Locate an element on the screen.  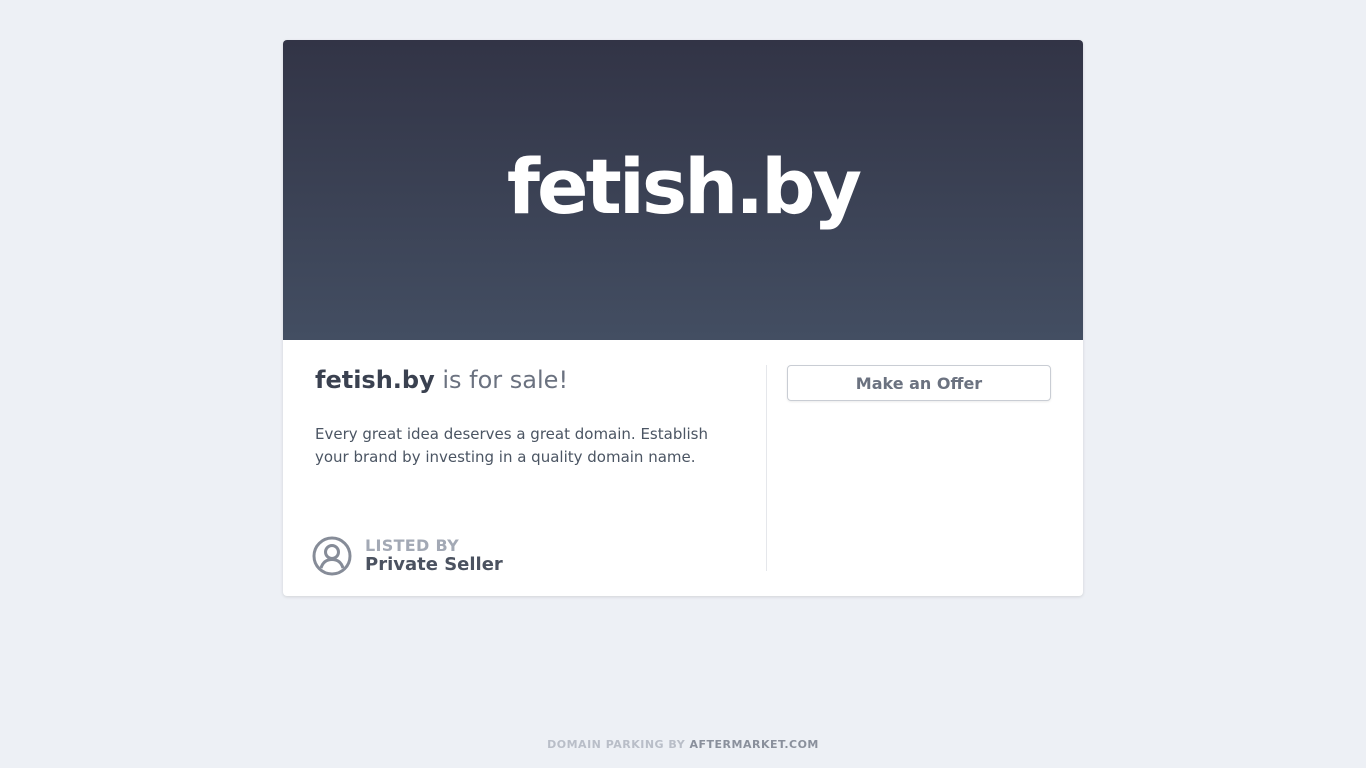
footer-credit: DOMAIN PARKING BY AFTERMARKET.COM is located at coordinates (683, 745).